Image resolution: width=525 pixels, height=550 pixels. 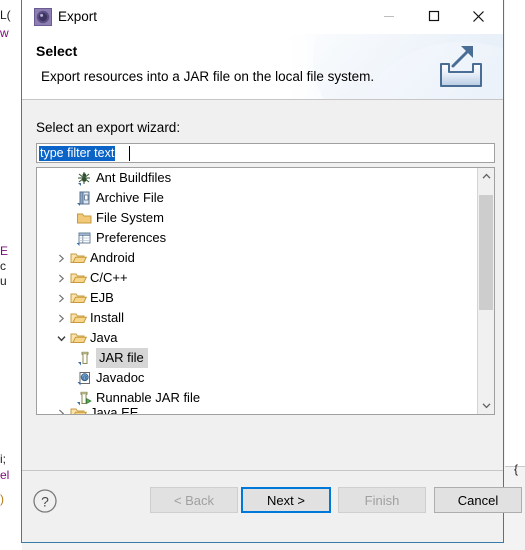 What do you see at coordinates (257, 278) in the screenshot?
I see `tree-row: C/C++` at bounding box center [257, 278].